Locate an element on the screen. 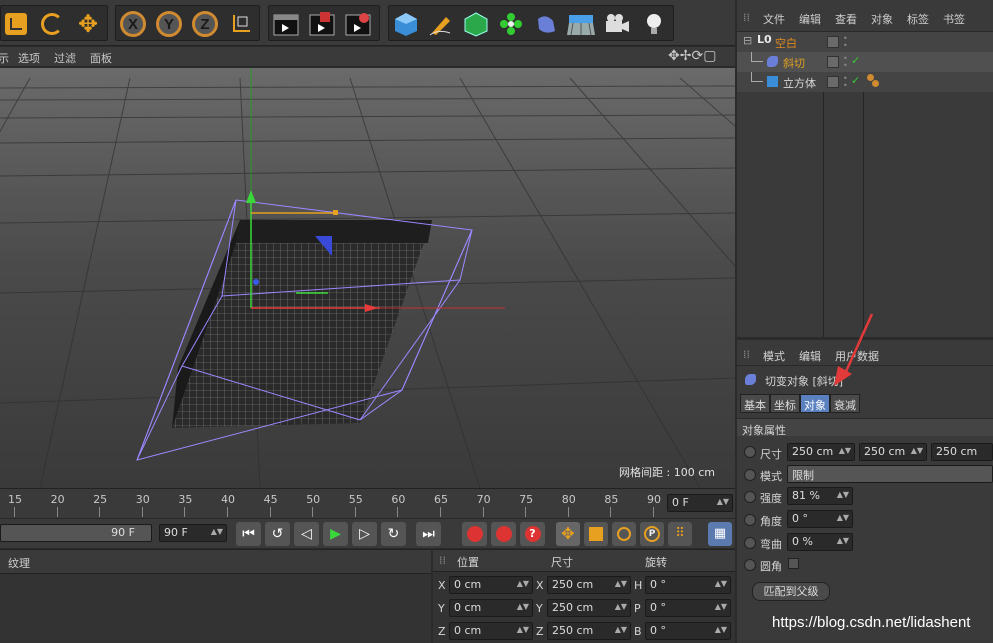  mode-anim-radio is located at coordinates (750, 475).